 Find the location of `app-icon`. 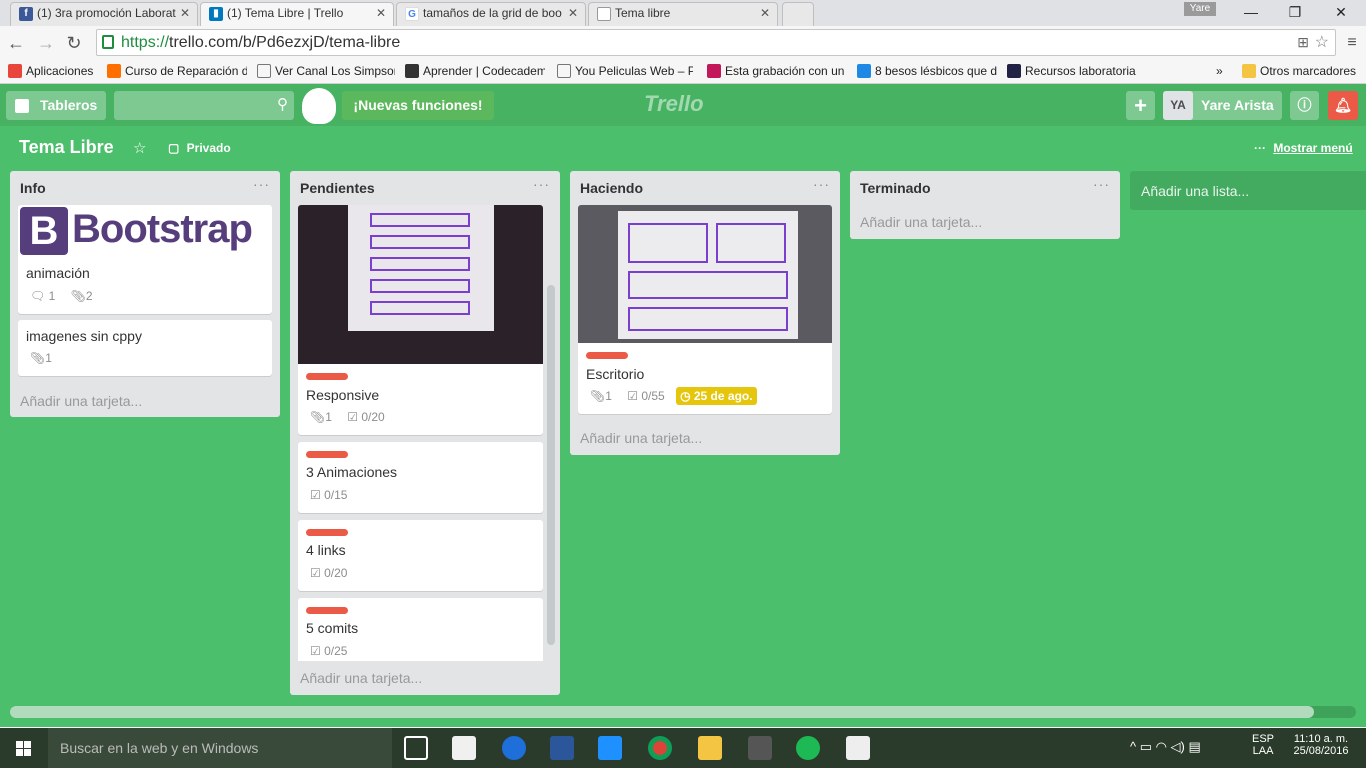

app-icon is located at coordinates (514, 748).